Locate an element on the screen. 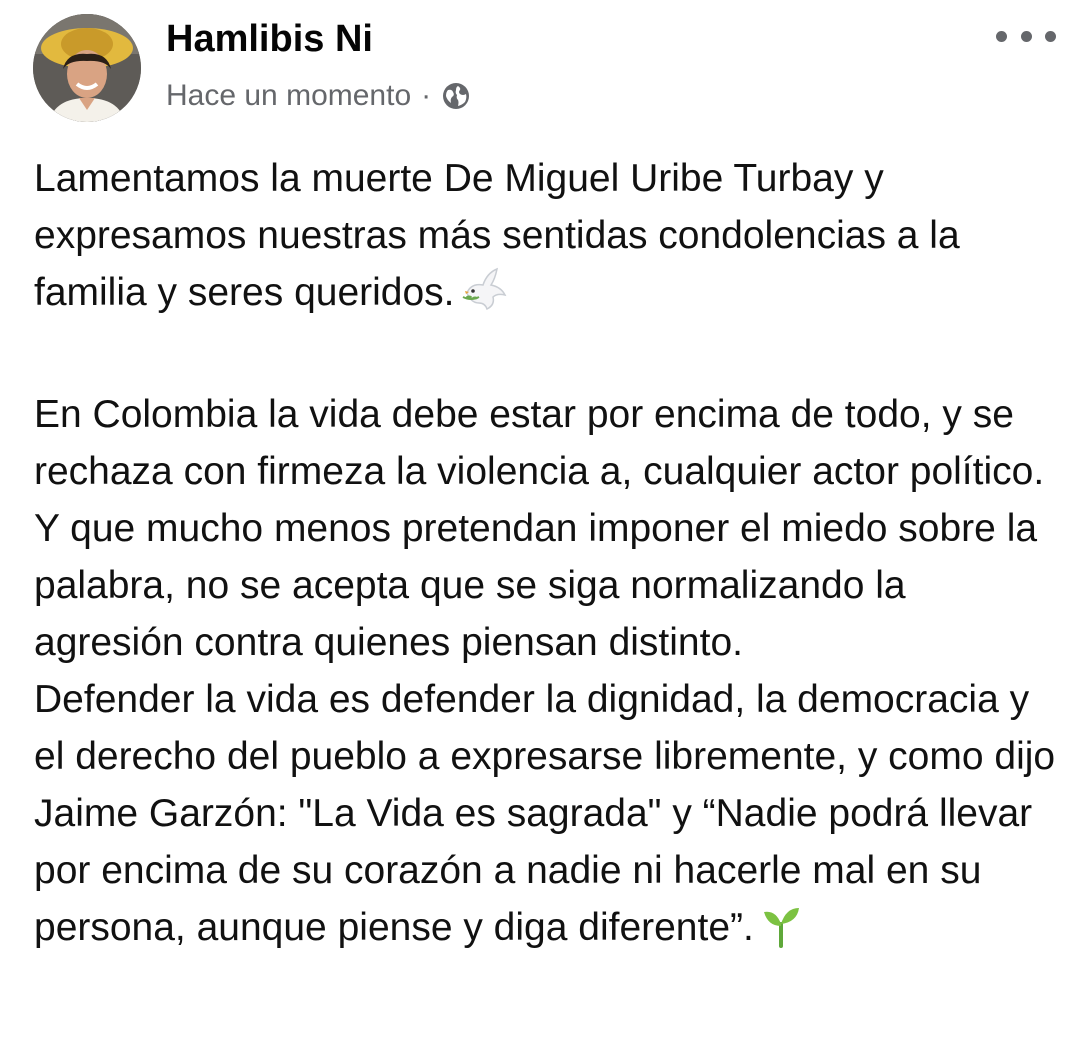  more-horizontal-icon is located at coordinates (1001, 36).